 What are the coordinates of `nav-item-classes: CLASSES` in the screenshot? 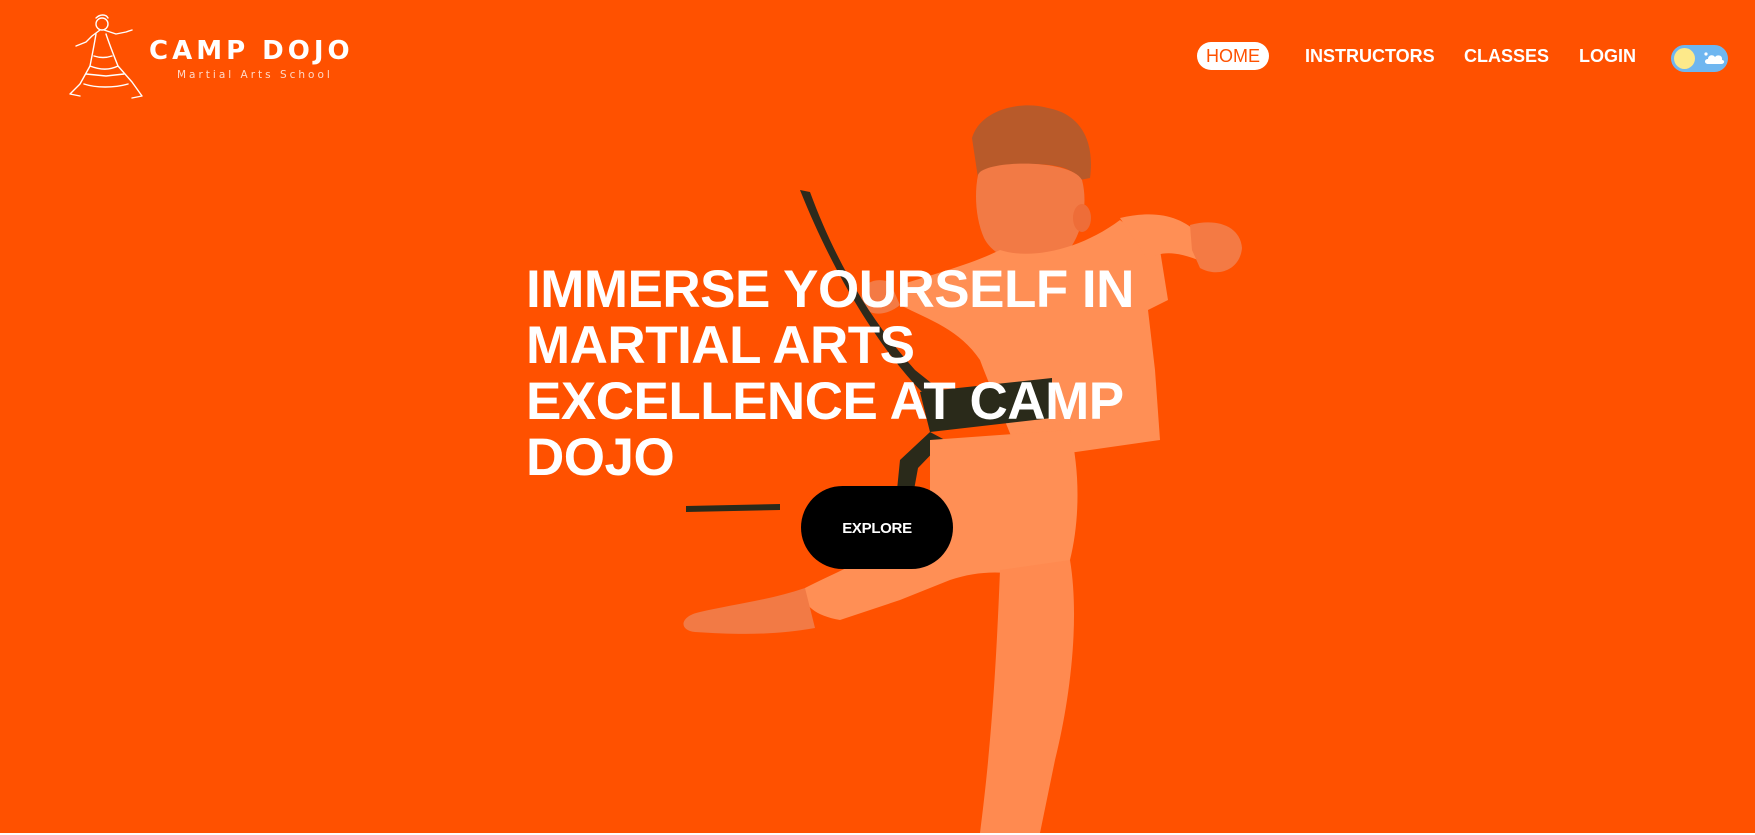 It's located at (1506, 56).